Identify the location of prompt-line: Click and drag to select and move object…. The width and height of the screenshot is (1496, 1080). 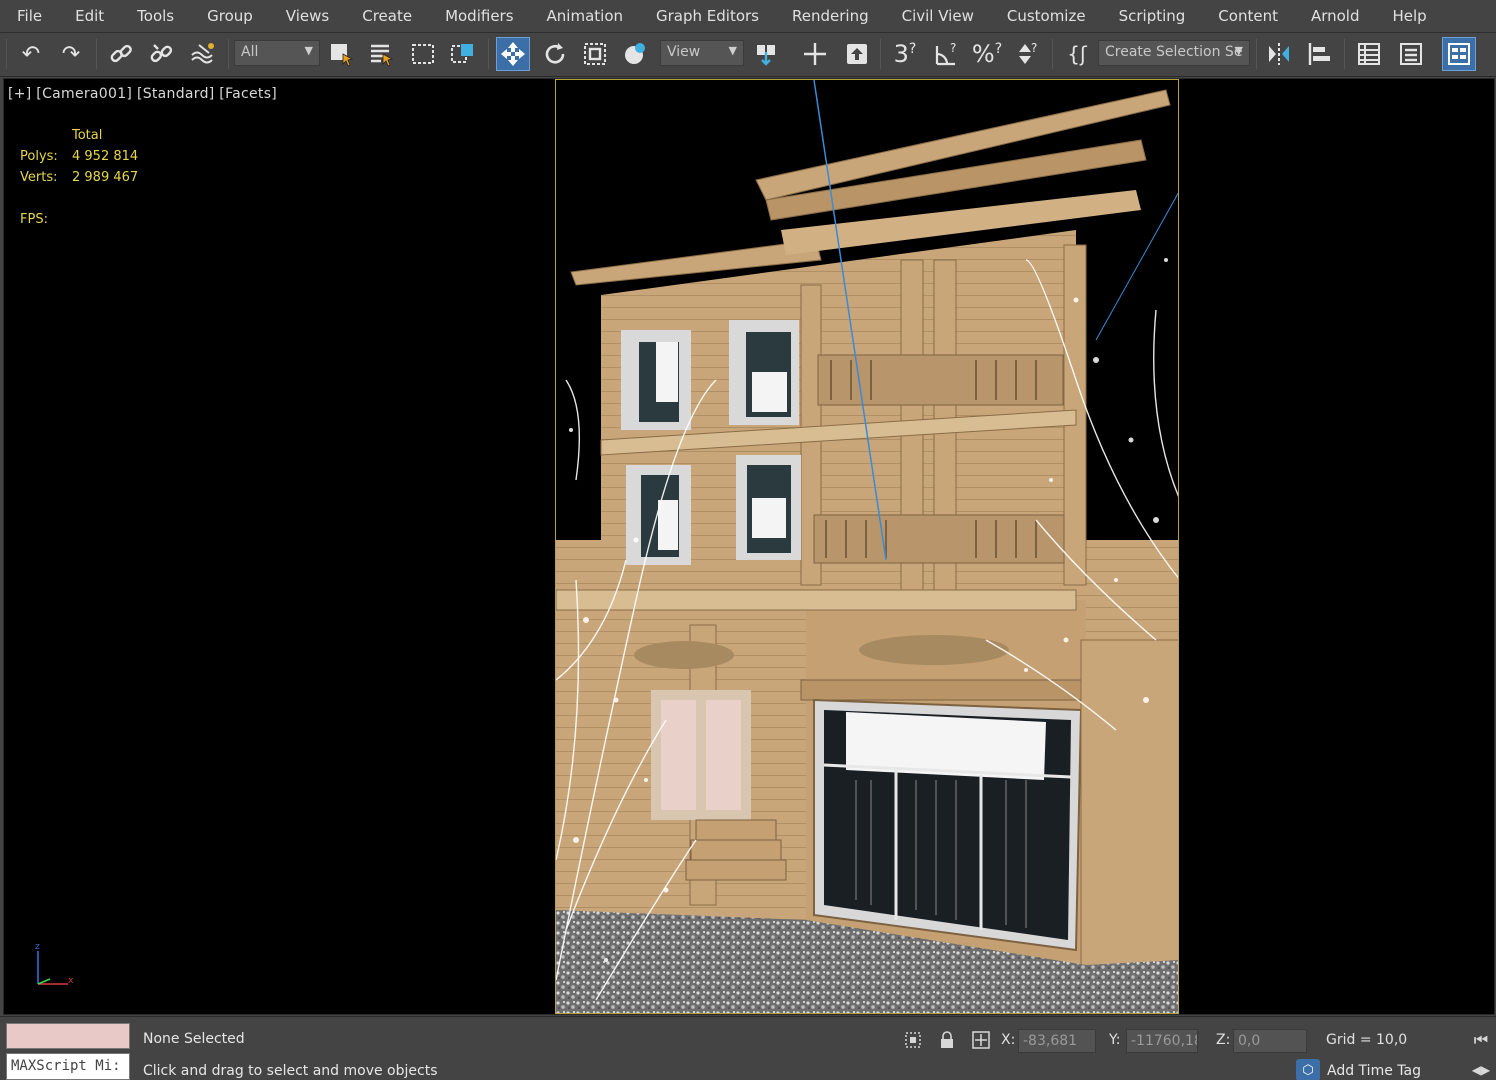
(290, 1071).